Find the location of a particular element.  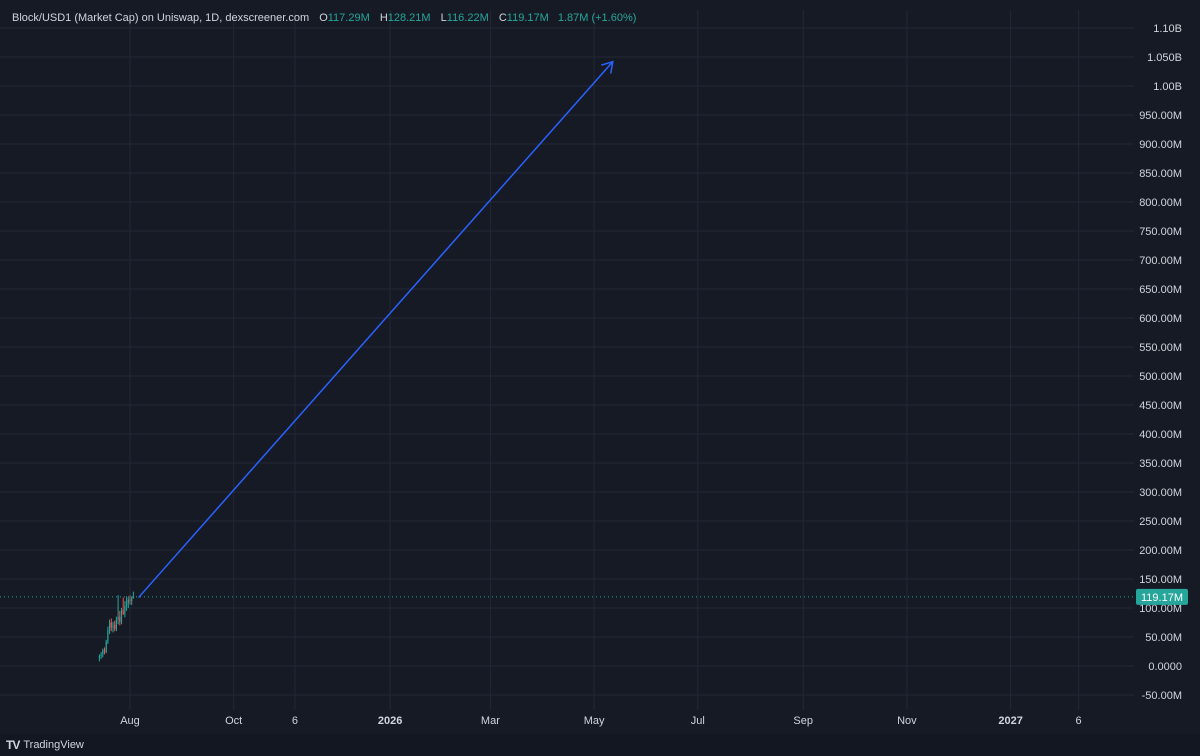

y-tick-label: 150.00M is located at coordinates (1160, 580).